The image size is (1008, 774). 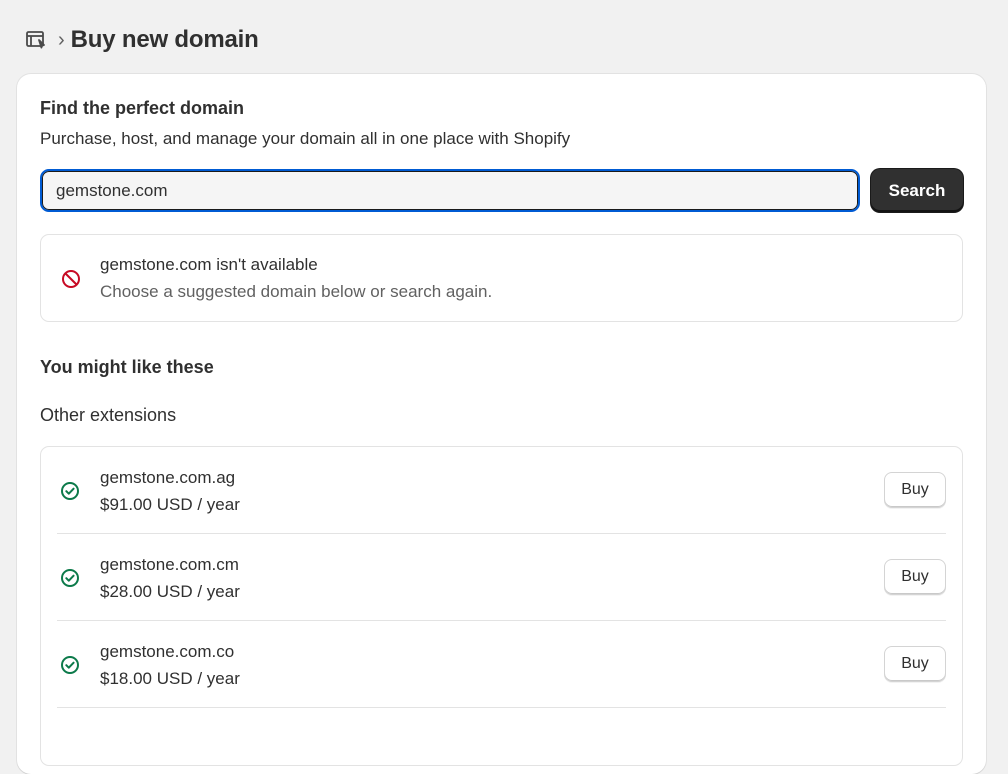 I want to click on breadcrumb-chevron-icon: ›, so click(x=61, y=40).